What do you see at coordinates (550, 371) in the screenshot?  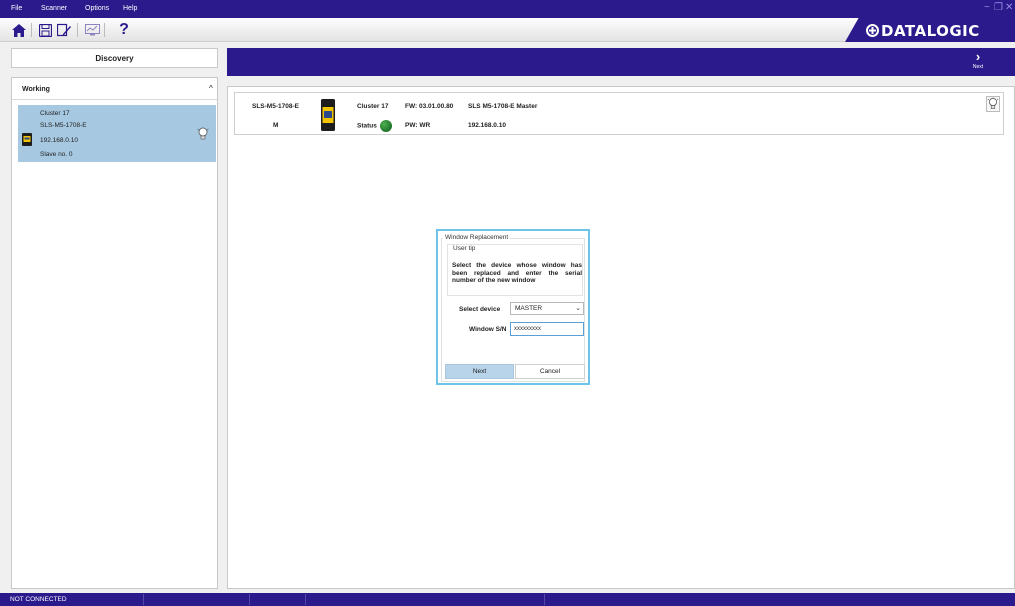 I see `cancel-button: Cancel` at bounding box center [550, 371].